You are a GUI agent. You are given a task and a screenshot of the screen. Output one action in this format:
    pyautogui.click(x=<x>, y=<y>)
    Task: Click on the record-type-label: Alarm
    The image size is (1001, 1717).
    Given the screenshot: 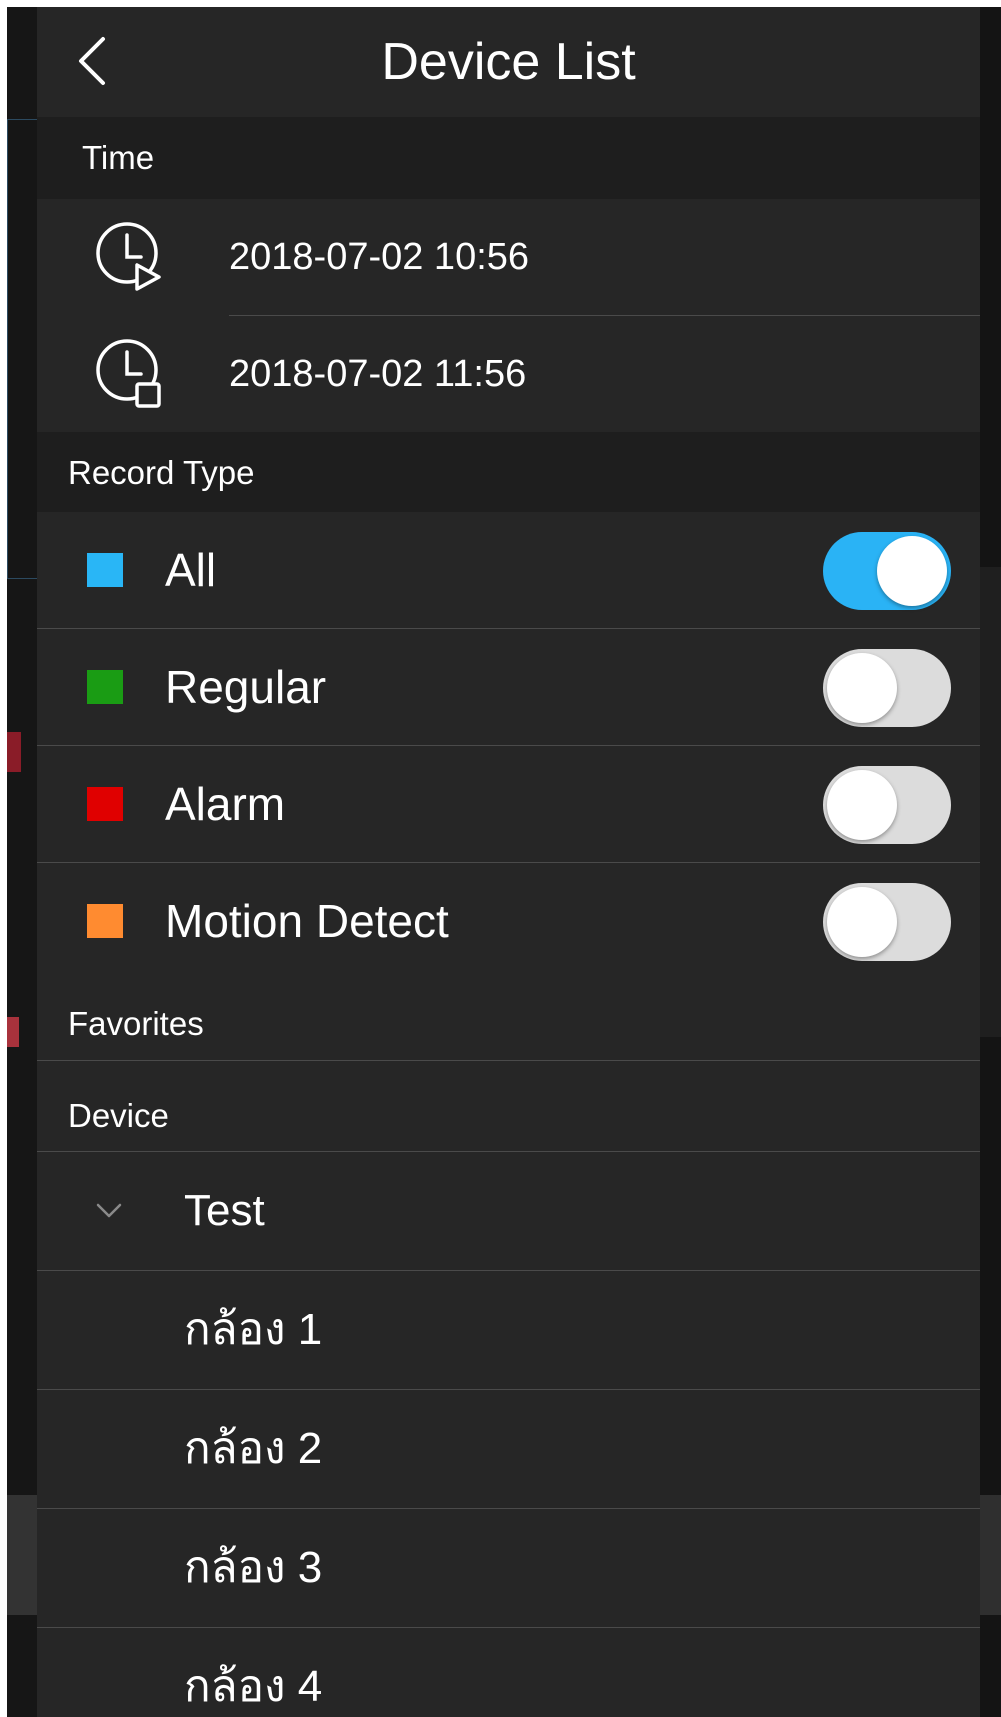 What is the action you would take?
    pyautogui.click(x=225, y=804)
    